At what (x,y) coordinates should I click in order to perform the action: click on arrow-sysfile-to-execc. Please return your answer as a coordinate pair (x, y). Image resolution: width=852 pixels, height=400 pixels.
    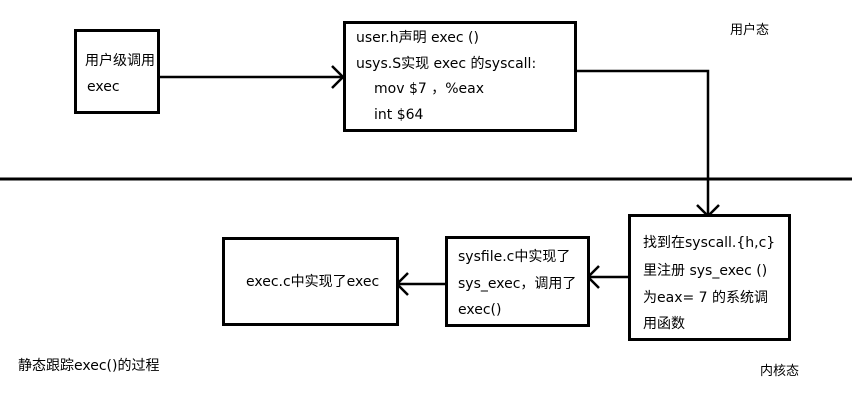
    Looking at the image, I should click on (421, 284).